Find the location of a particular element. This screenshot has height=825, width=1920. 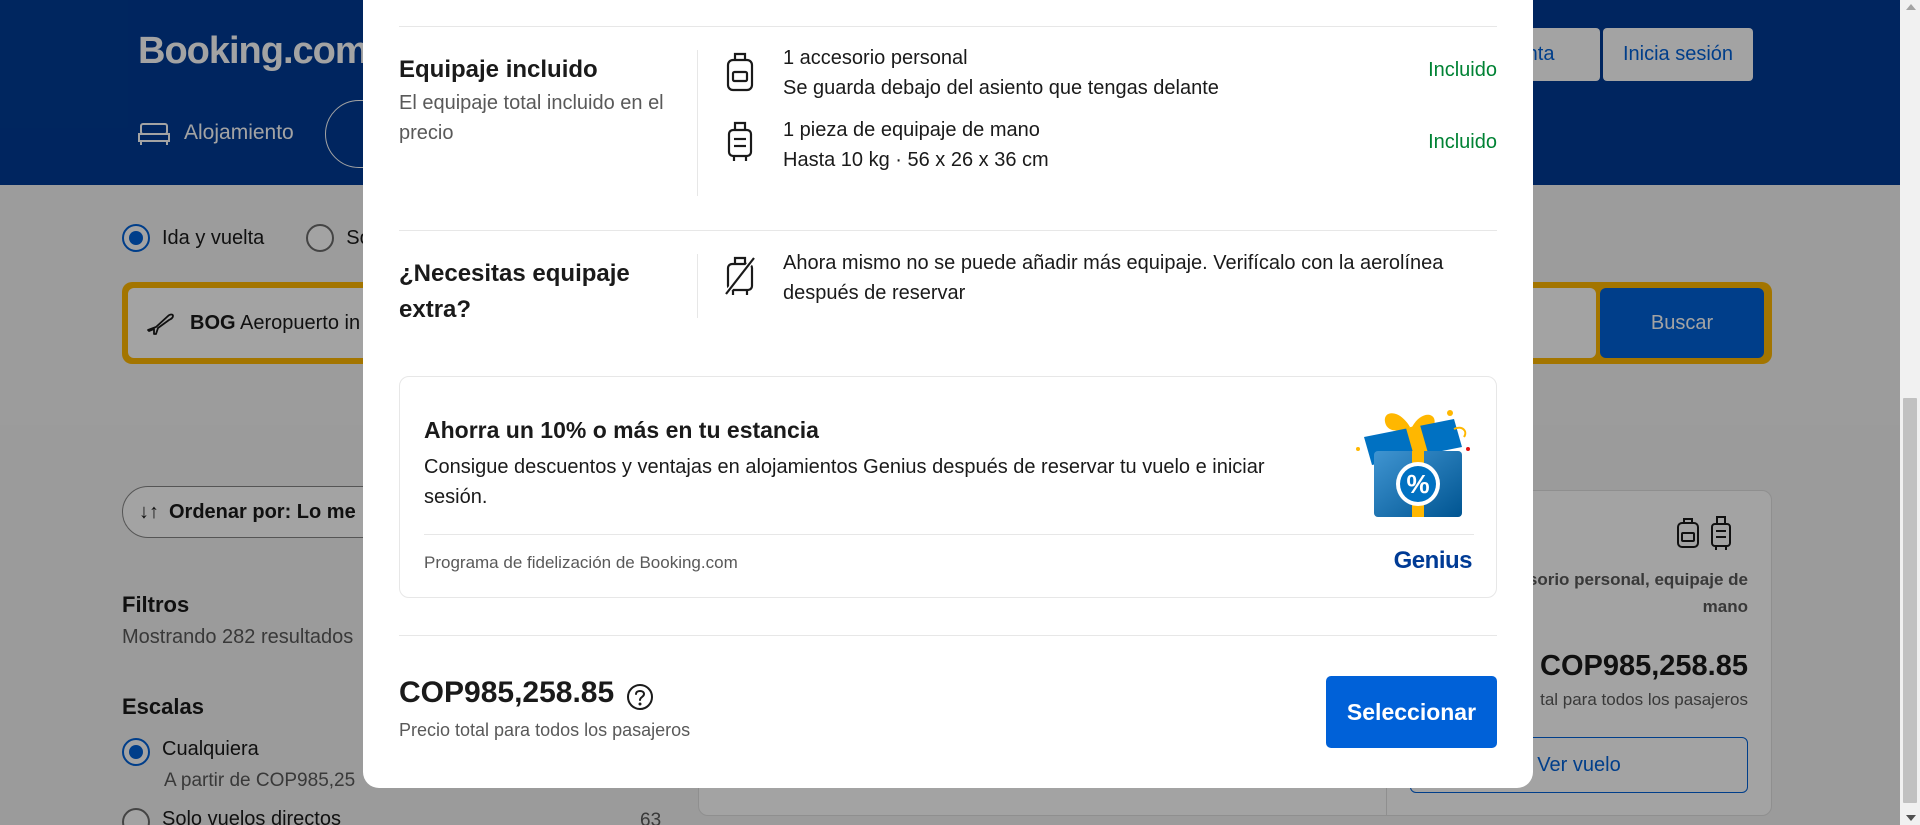

top-divider is located at coordinates (948, 26).